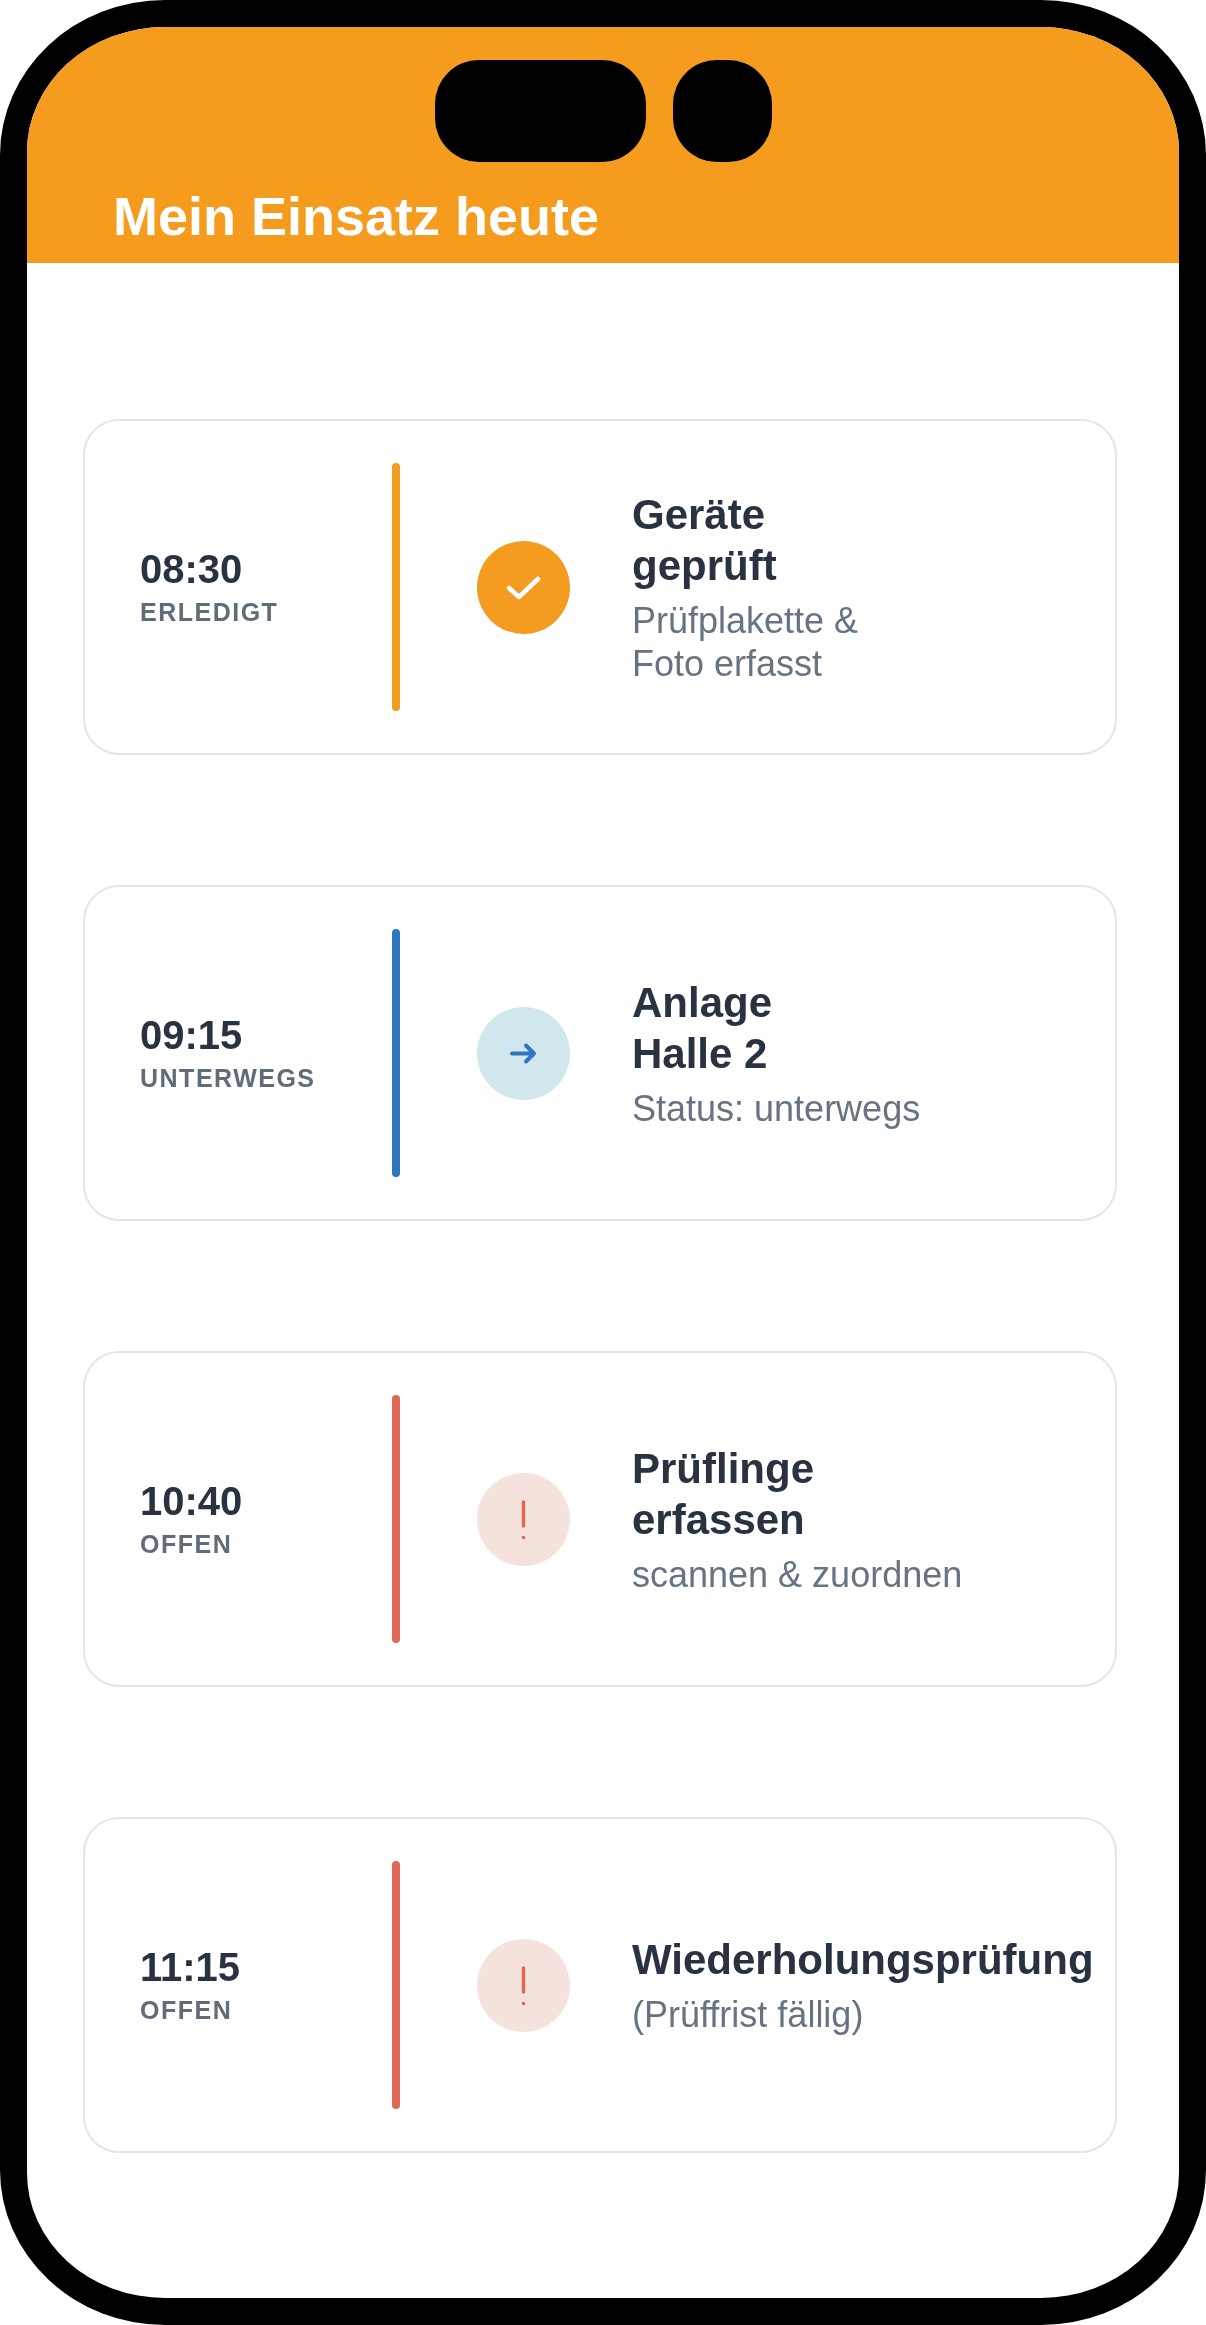 The image size is (1206, 2325). What do you see at coordinates (600, 1053) in the screenshot?
I see `task-card: 09:15 UNTERWEGS Anlage Halle 2 Status: unterwegs` at bounding box center [600, 1053].